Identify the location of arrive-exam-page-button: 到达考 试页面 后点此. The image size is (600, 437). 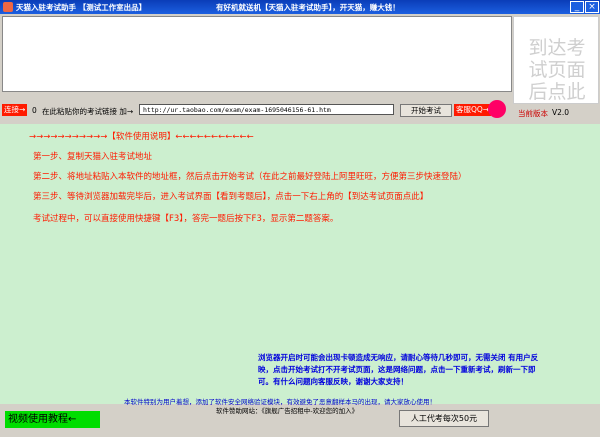
(556, 60).